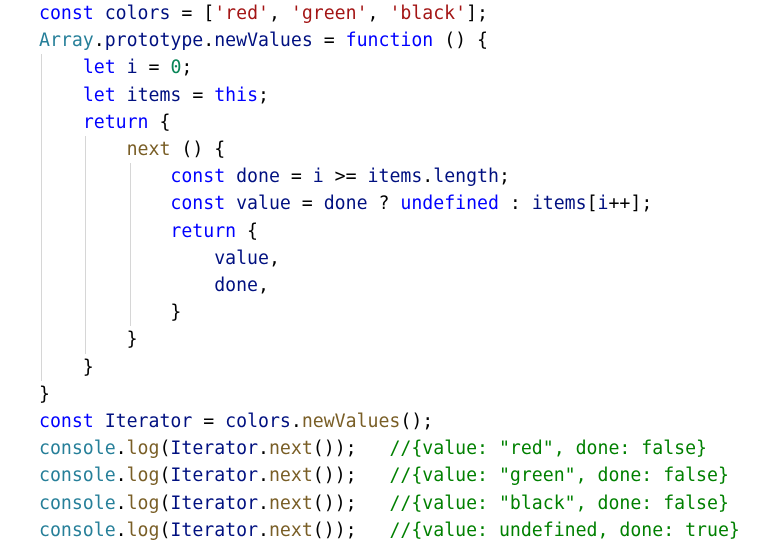 This screenshot has height=551, width=772. What do you see at coordinates (504, 177) in the screenshot?
I see `code-token: ;` at bounding box center [504, 177].